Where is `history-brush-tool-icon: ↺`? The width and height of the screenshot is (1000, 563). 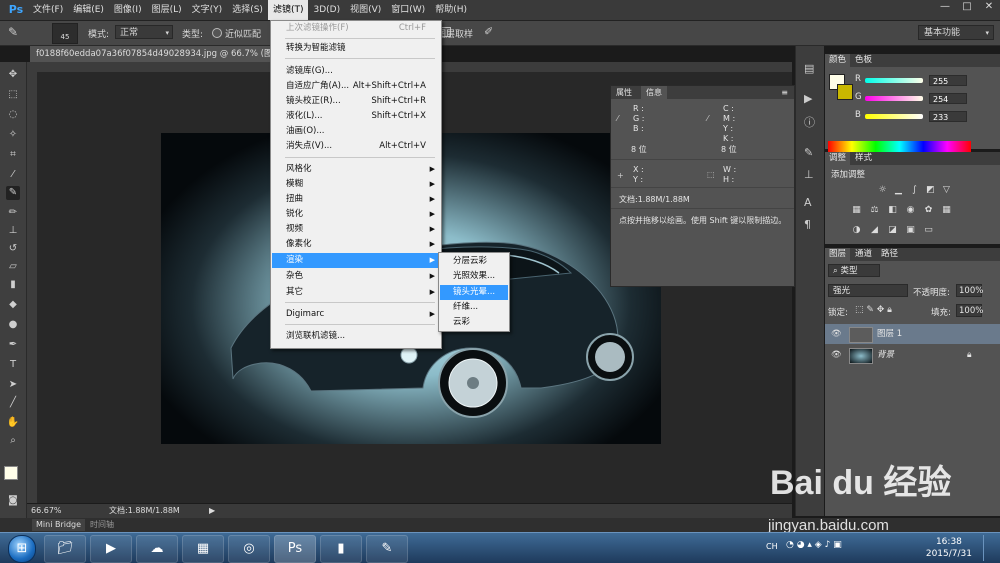
history-brush-tool-icon: ↺ is located at coordinates (13, 249).